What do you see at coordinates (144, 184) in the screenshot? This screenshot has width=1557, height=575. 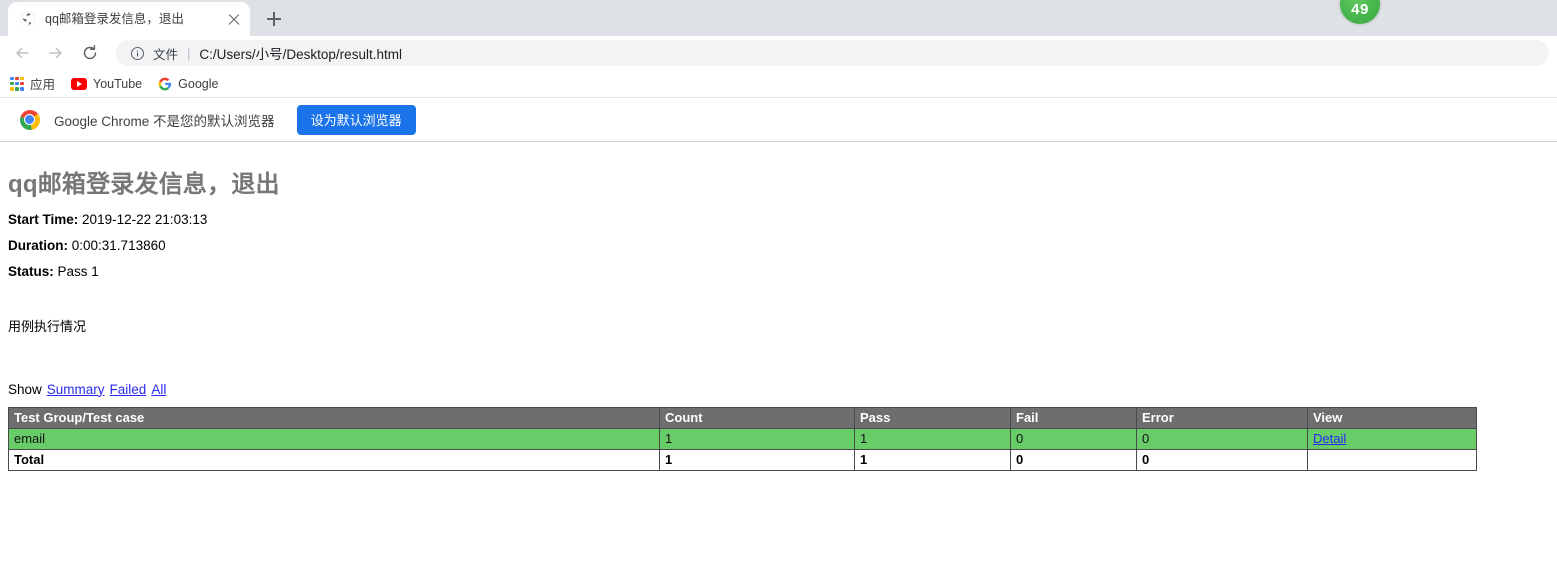 I see `page-title: qq邮箱登录发信息，退出` at bounding box center [144, 184].